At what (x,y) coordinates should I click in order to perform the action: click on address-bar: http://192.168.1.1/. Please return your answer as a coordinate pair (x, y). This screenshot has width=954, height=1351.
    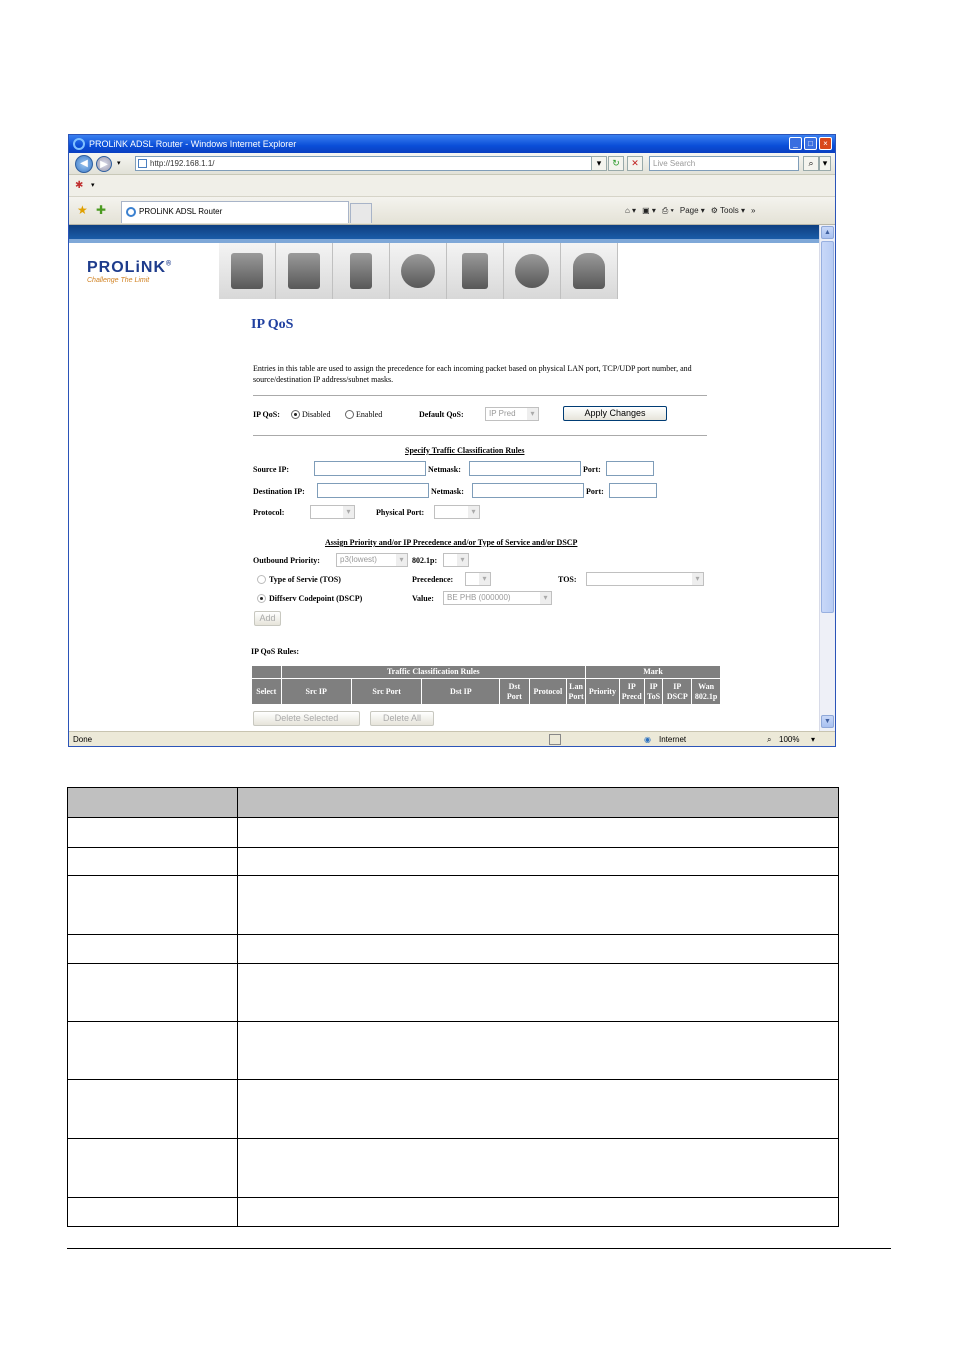
    Looking at the image, I should click on (370, 163).